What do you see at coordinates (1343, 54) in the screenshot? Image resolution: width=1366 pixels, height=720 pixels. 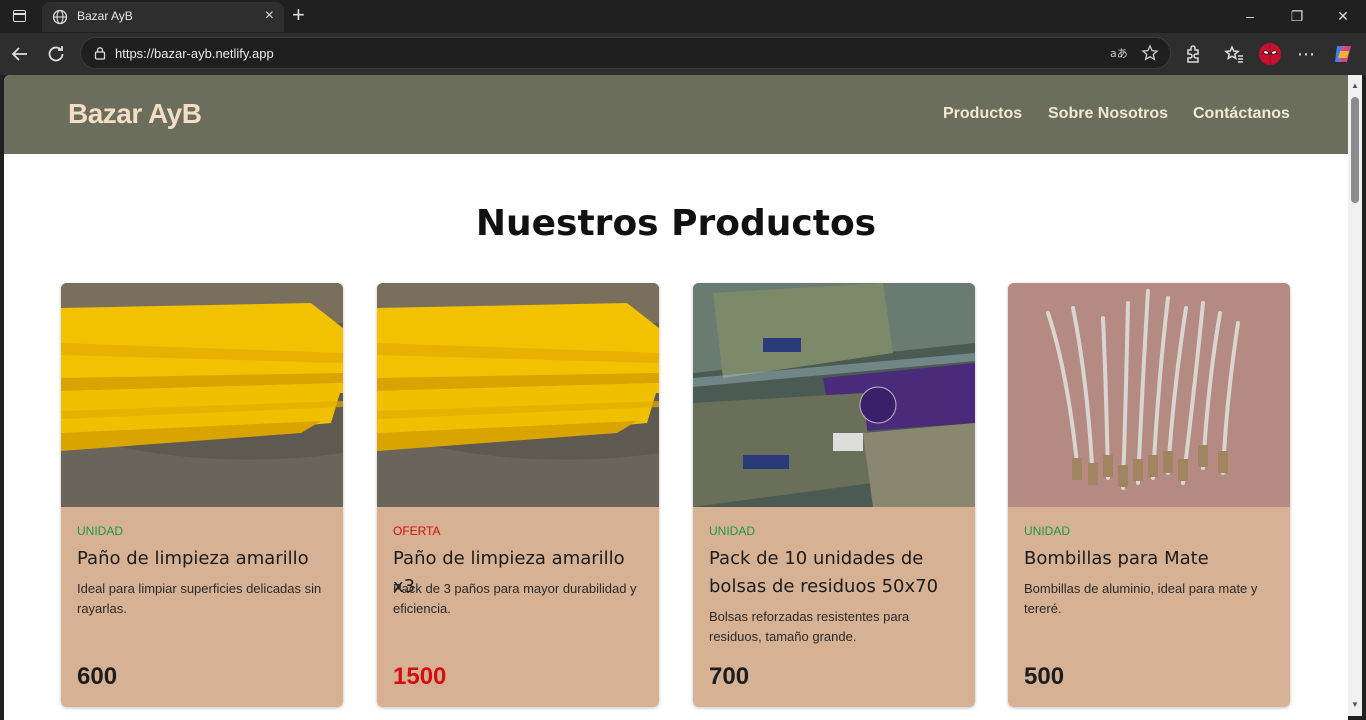 I see `copilot-icon` at bounding box center [1343, 54].